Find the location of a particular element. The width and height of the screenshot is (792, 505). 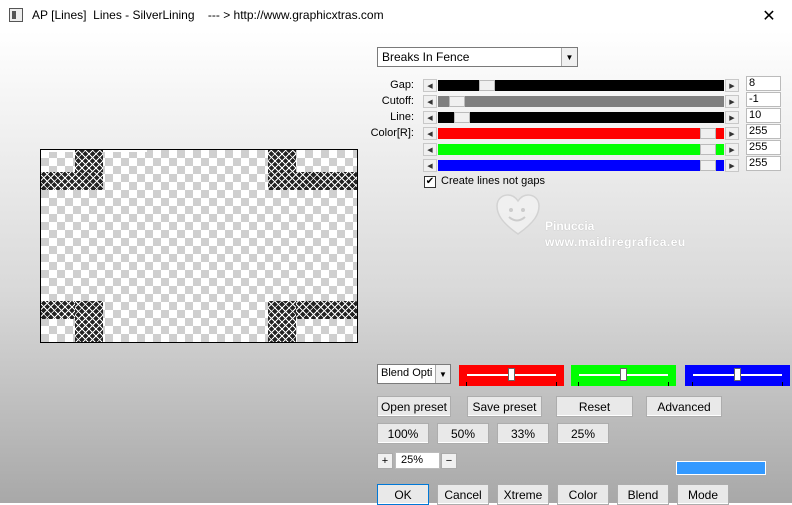

red-blend-swatch is located at coordinates (511, 375).